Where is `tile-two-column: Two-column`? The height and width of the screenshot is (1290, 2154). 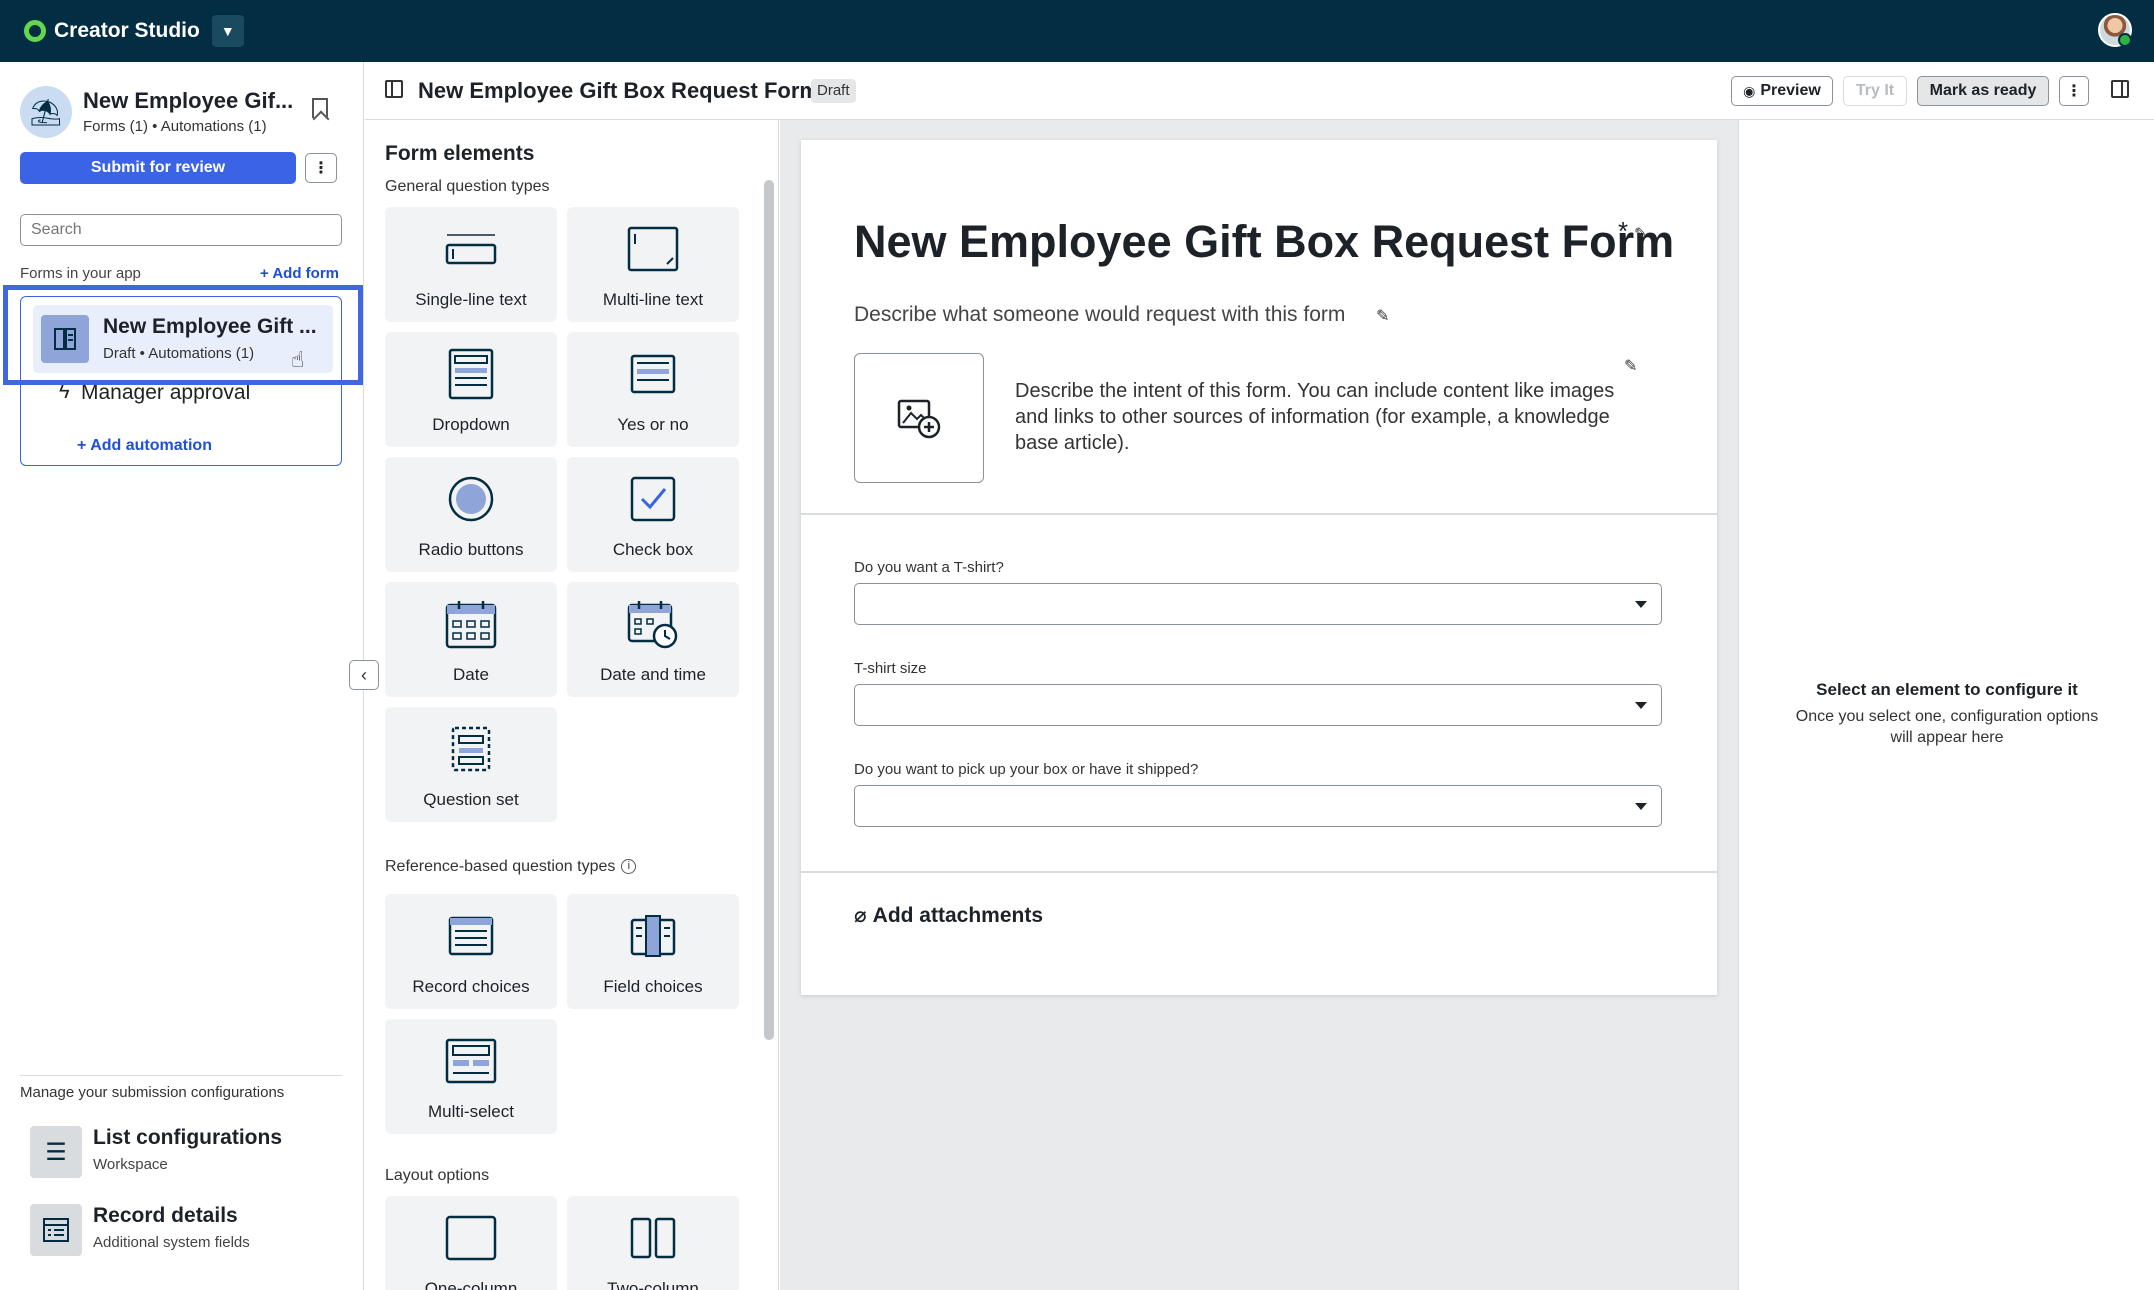 tile-two-column: Two-column is located at coordinates (653, 1243).